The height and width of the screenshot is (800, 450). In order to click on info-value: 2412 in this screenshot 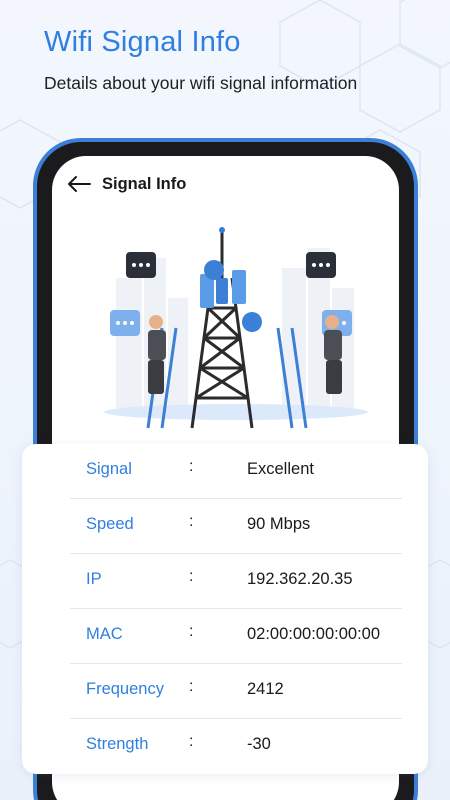, I will do `click(265, 689)`.